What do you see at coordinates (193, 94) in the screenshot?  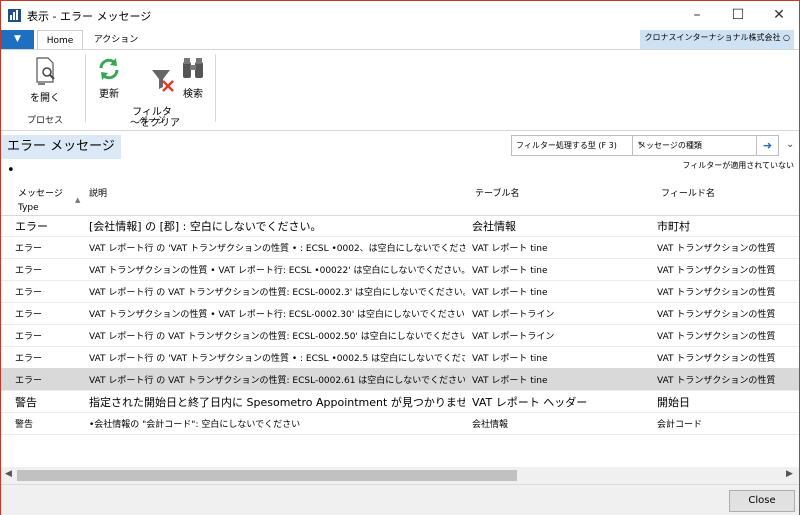 I see `search-label: 検索` at bounding box center [193, 94].